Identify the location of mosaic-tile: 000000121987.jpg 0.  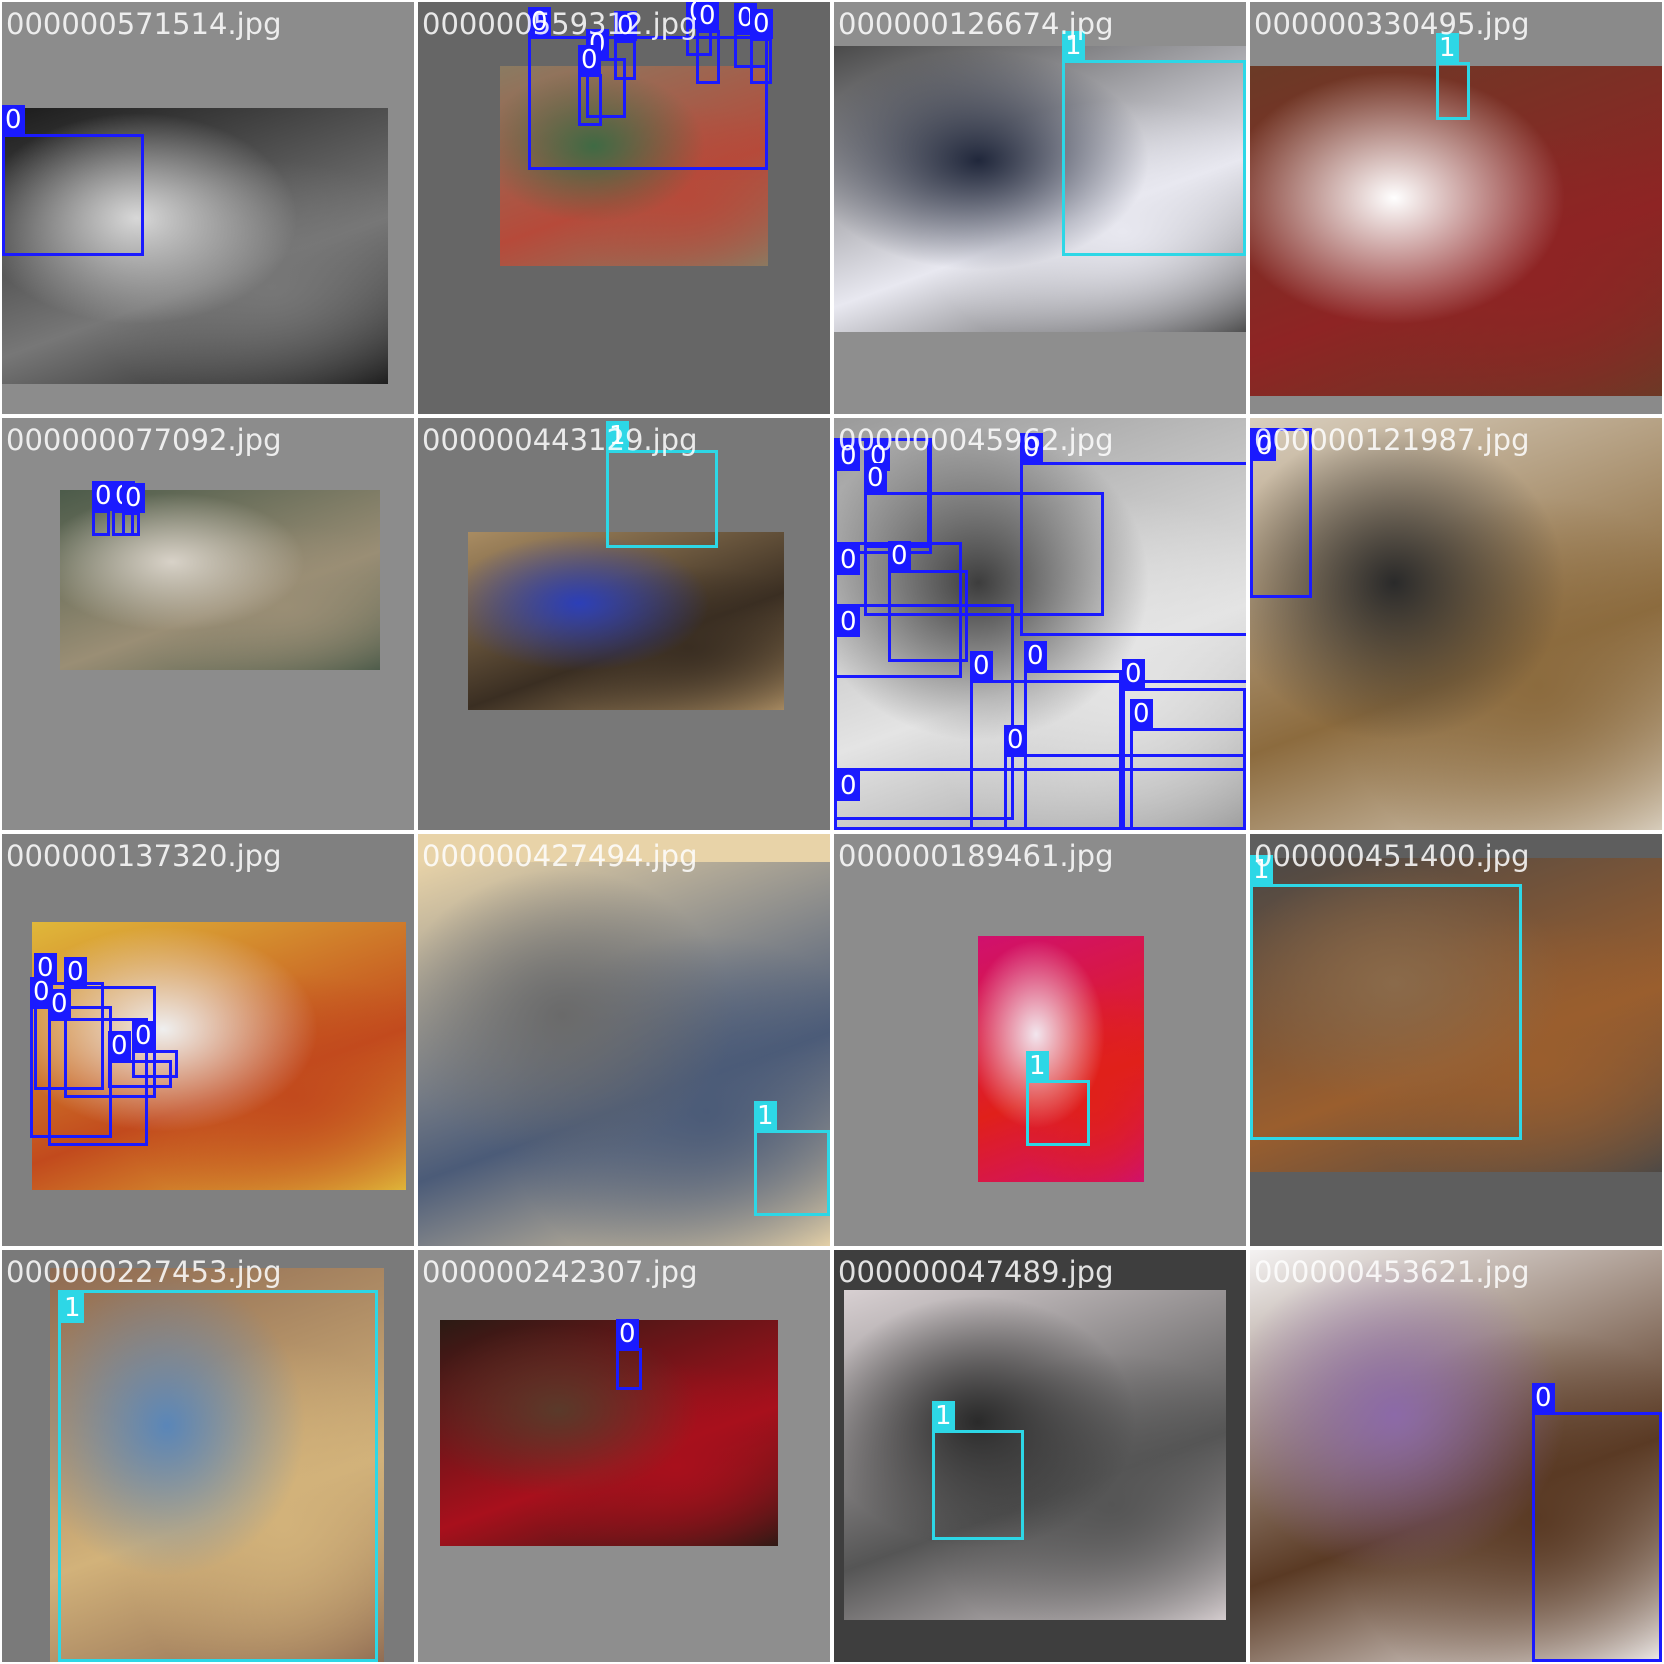
(1456, 624).